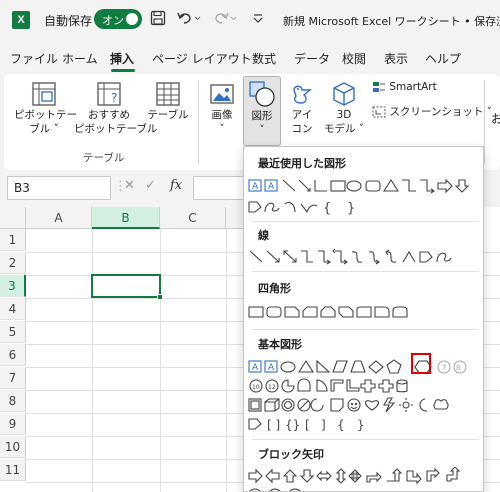  I want to click on 3d-cube-icon, so click(344, 94).